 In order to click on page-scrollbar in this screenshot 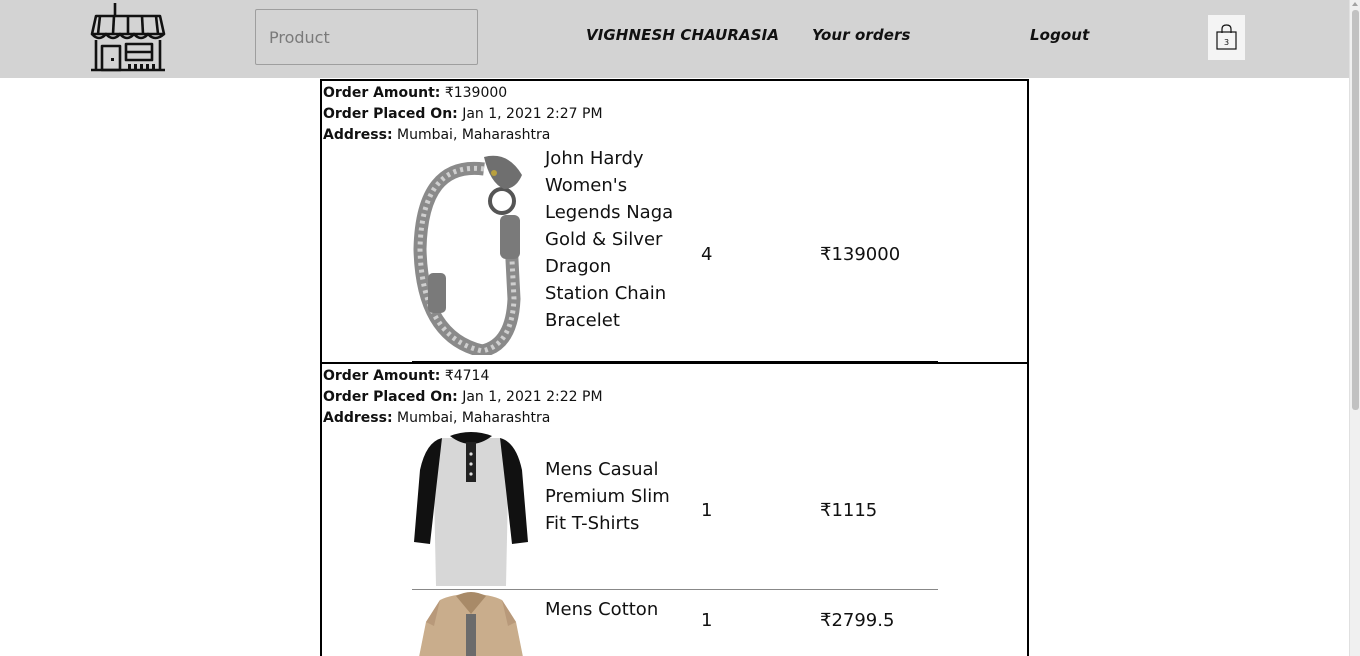, I will do `click(1354, 328)`.